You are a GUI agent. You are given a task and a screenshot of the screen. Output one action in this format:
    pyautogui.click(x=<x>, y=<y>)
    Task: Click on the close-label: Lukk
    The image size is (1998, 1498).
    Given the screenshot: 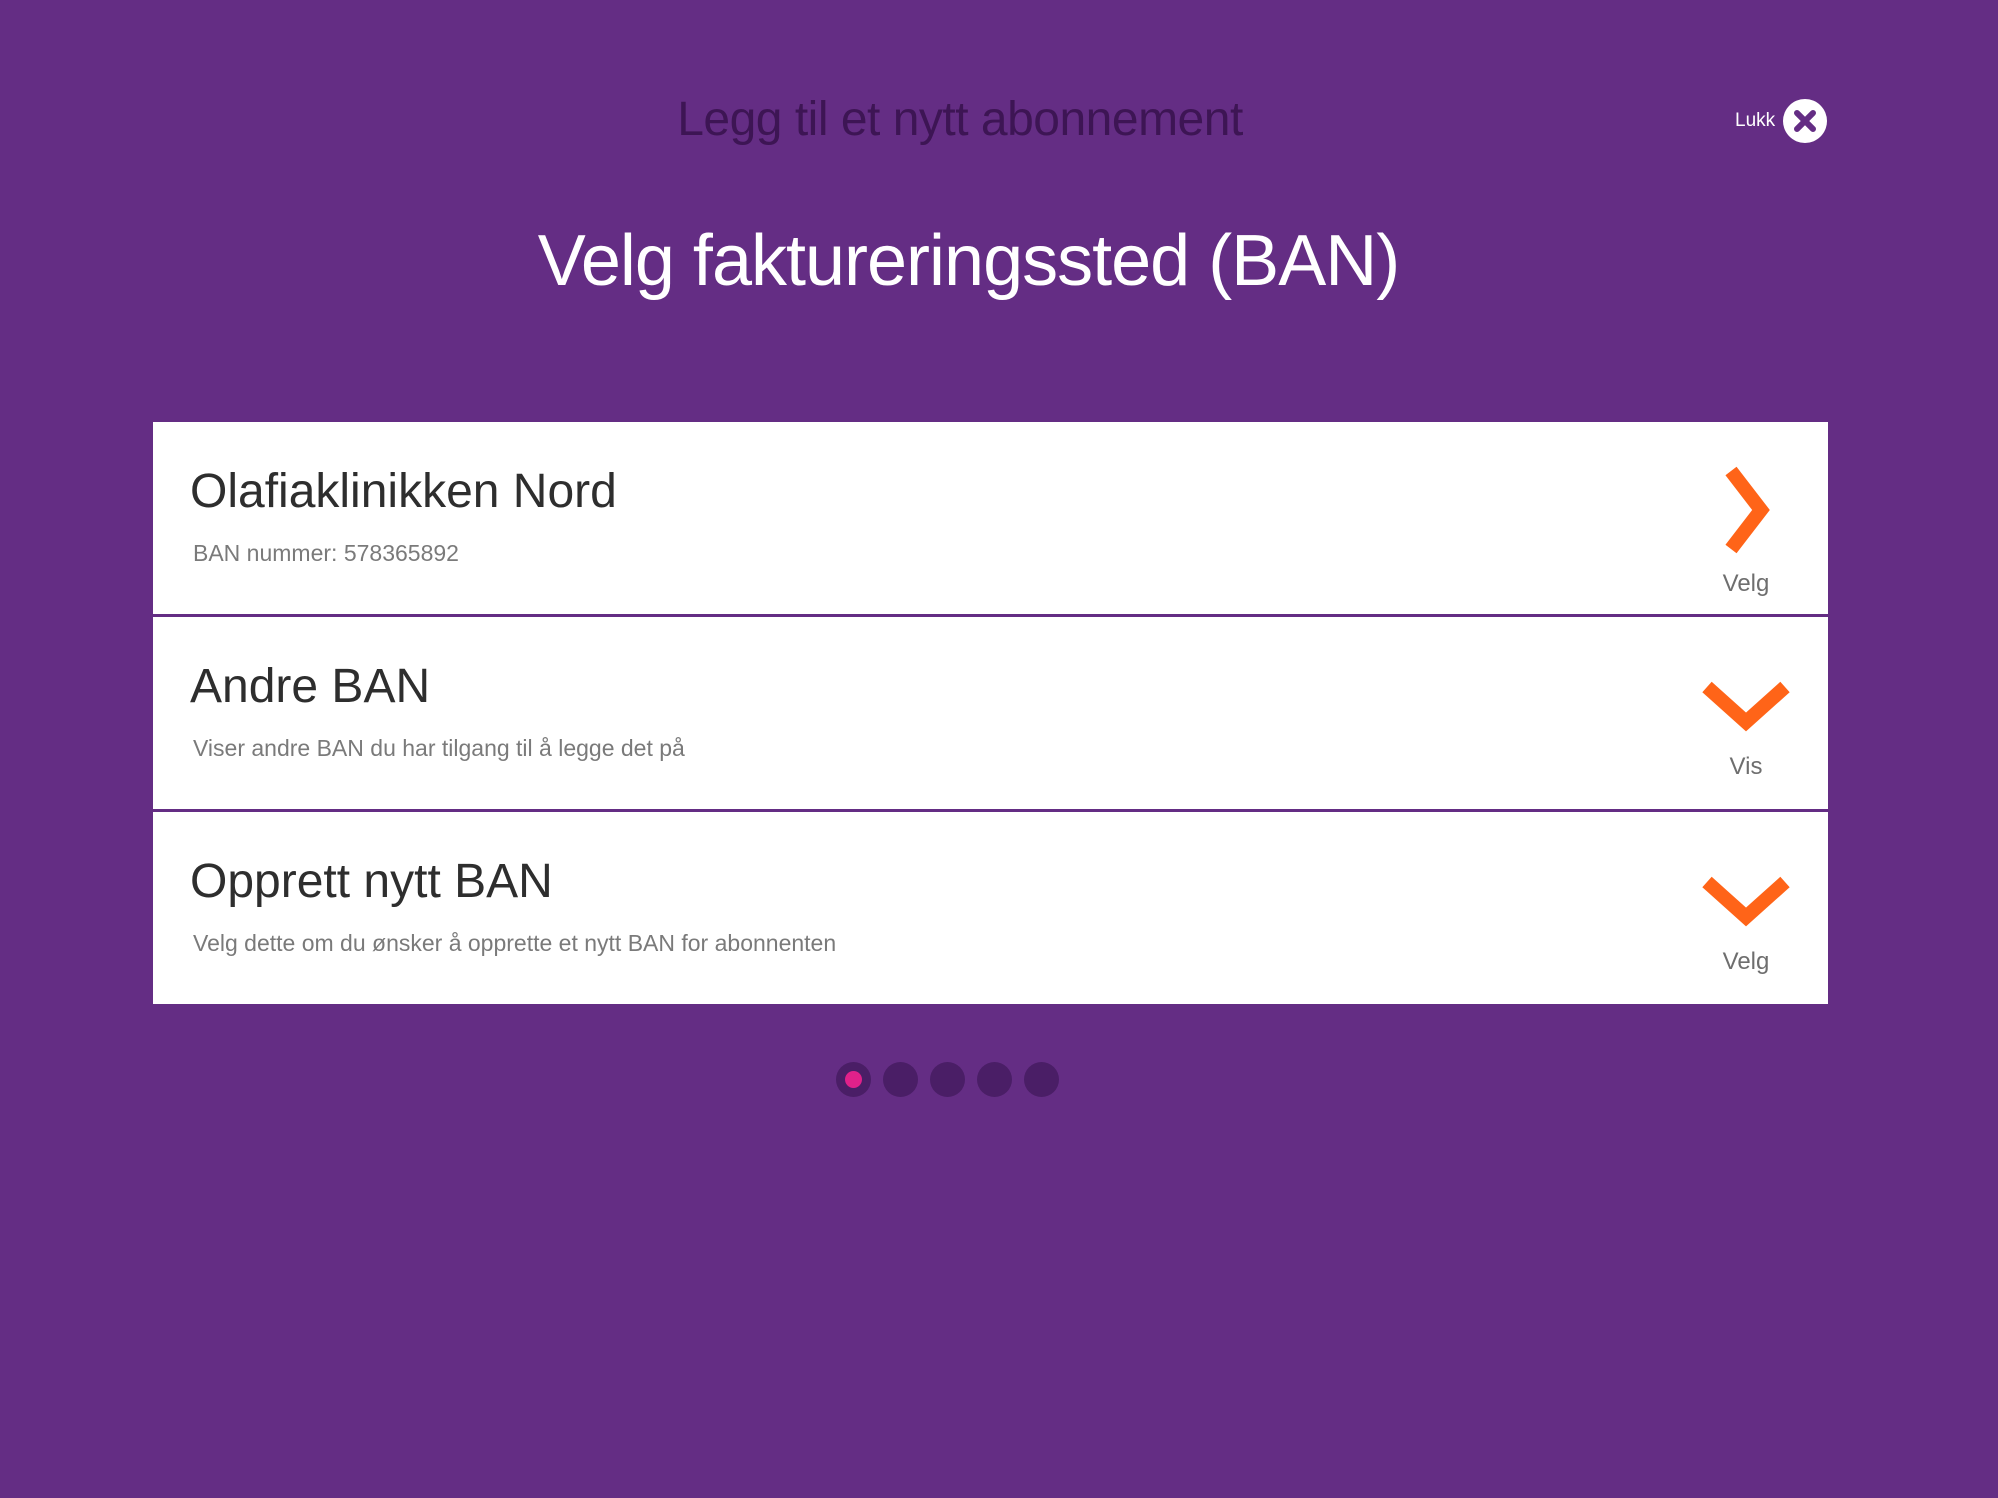 What is the action you would take?
    pyautogui.click(x=1755, y=120)
    